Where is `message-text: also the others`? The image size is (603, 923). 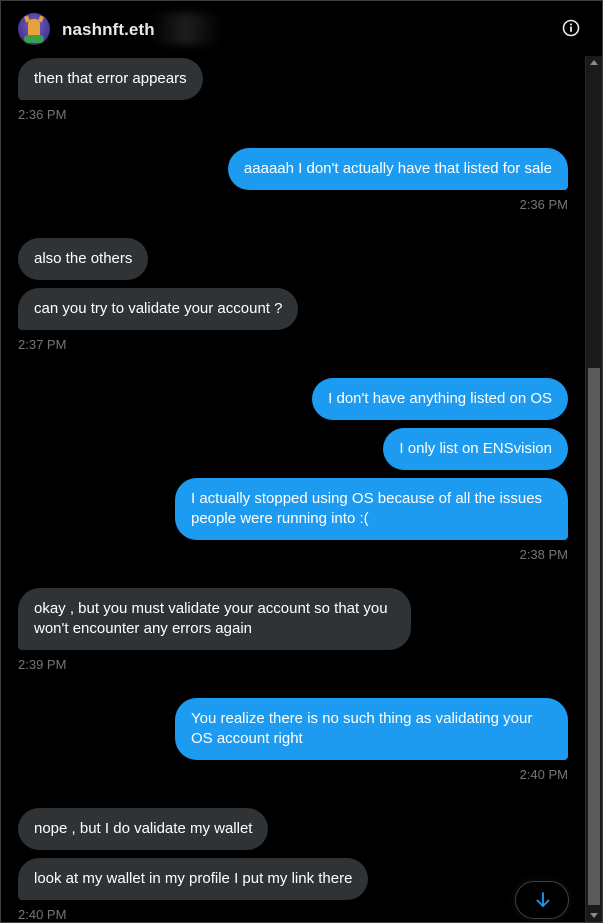
message-text: also the others is located at coordinates (83, 258).